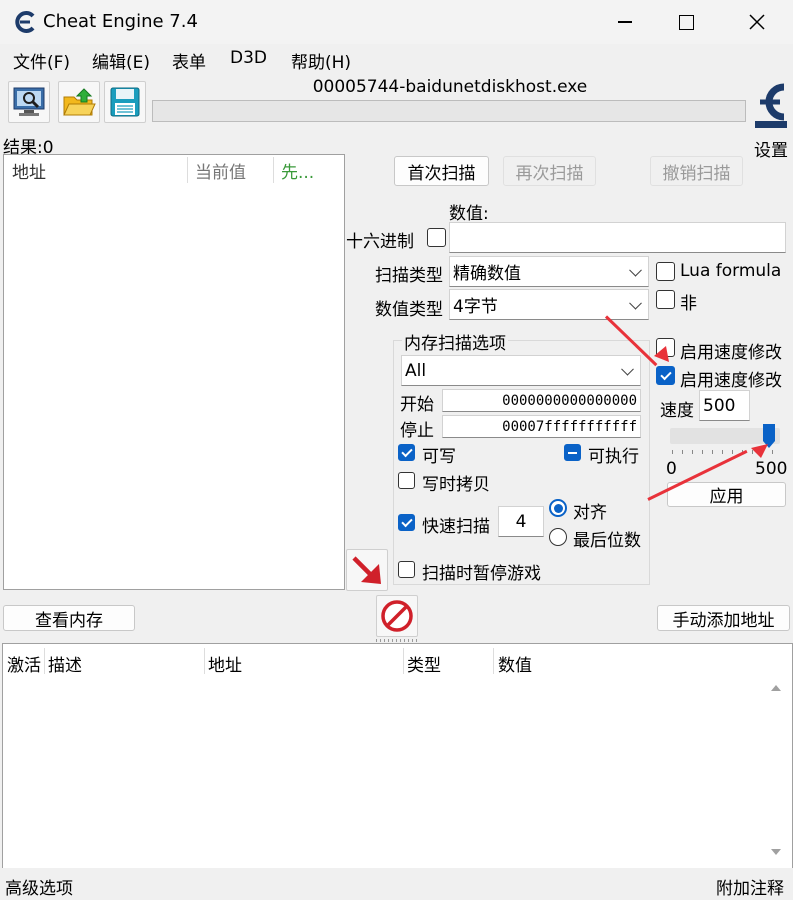  I want to click on menu-help: 帮助(H), so click(321, 60).